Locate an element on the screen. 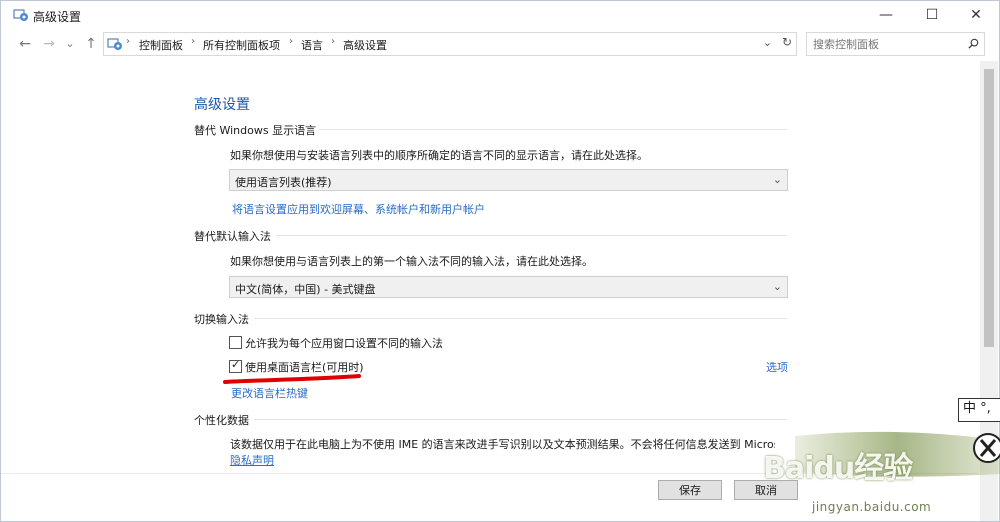  refresh-icon: ↻ is located at coordinates (787, 42).